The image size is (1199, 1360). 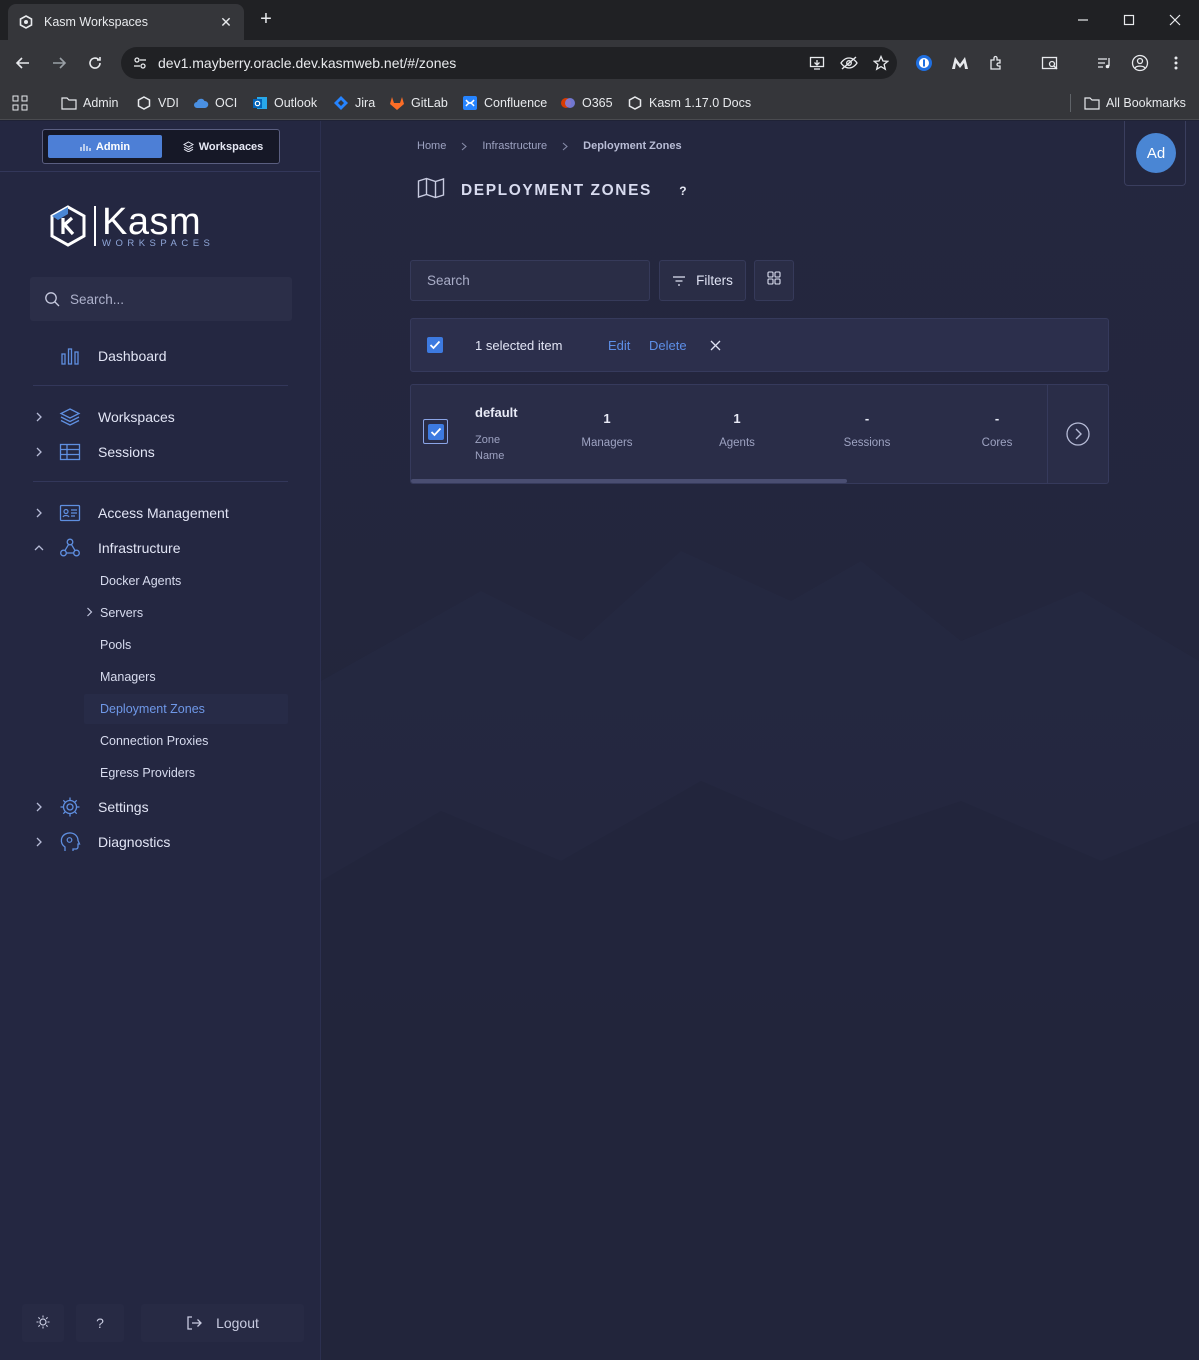 I want to click on managers-stat: 1 Managers, so click(x=607, y=430).